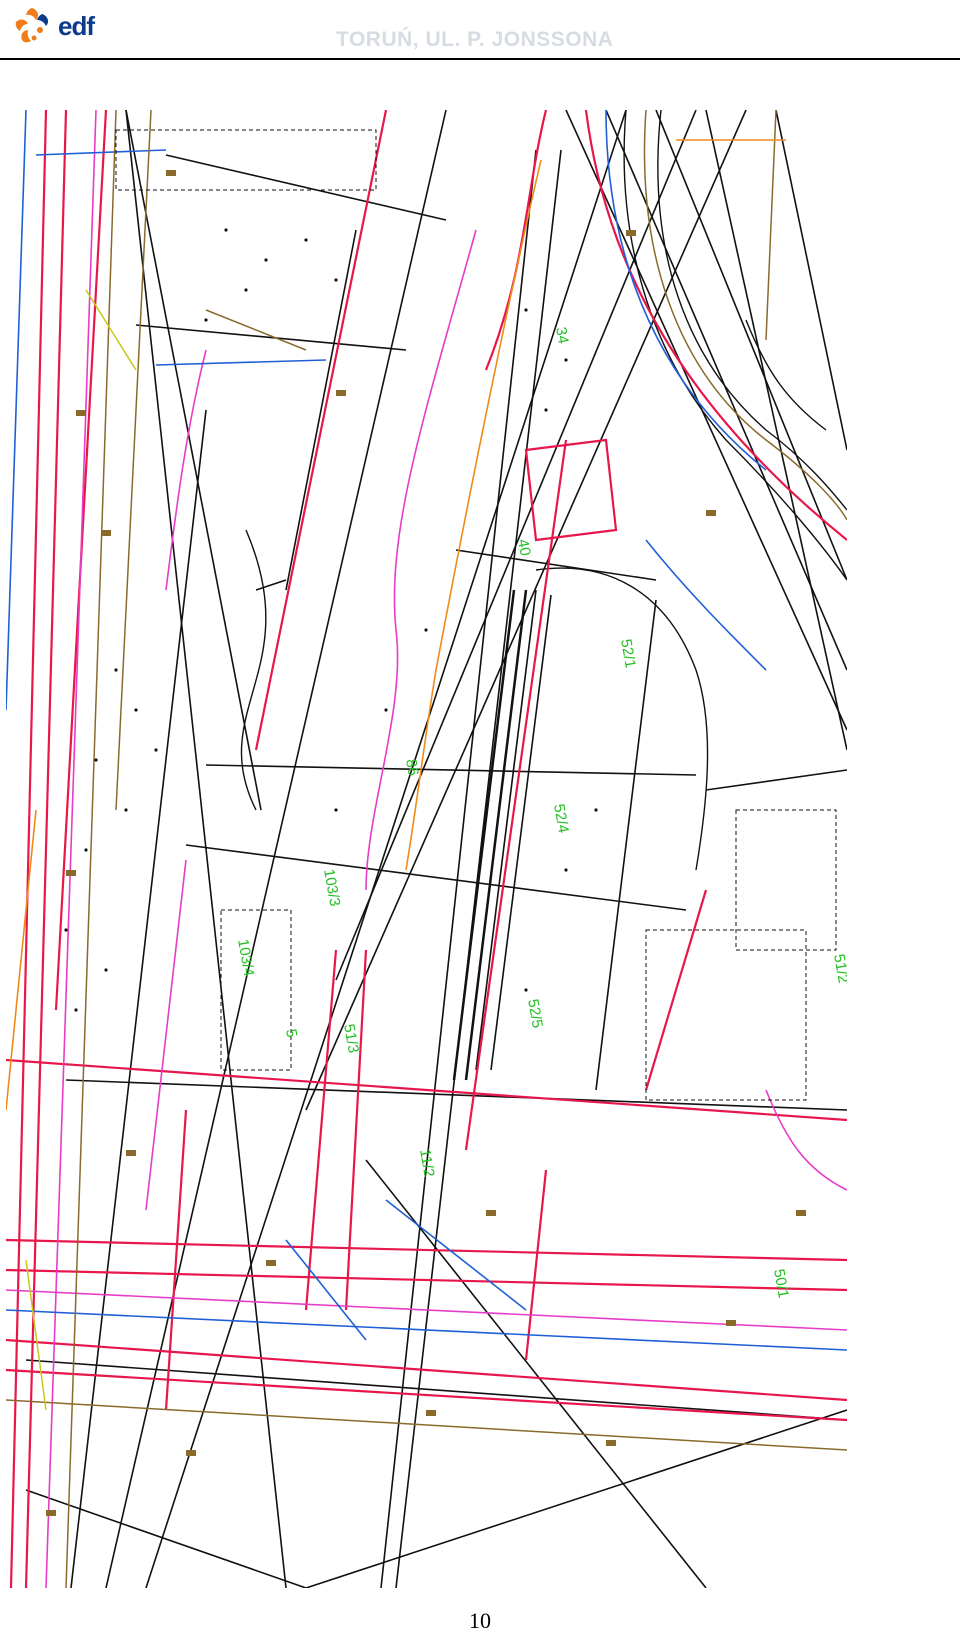 This screenshot has width=960, height=1646. I want to click on parcel-label: 51/2, so click(838, 969).